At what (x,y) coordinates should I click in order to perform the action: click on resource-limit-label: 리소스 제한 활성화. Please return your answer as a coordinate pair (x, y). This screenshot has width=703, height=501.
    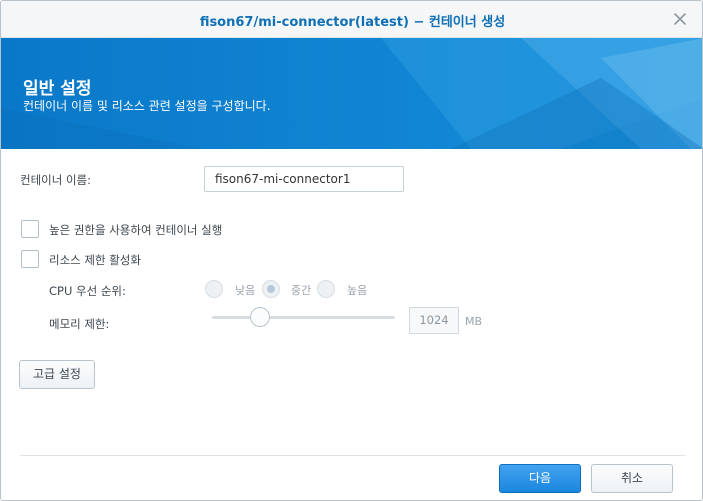
    Looking at the image, I should click on (95, 260).